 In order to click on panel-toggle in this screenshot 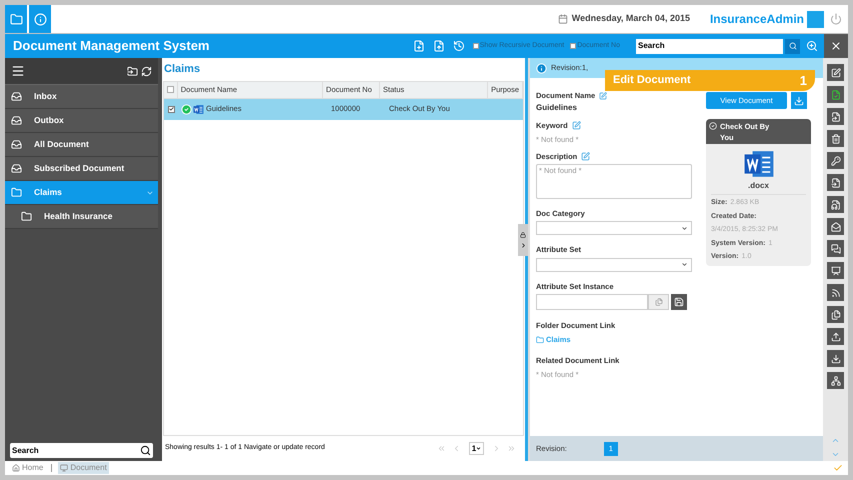, I will do `click(523, 240)`.